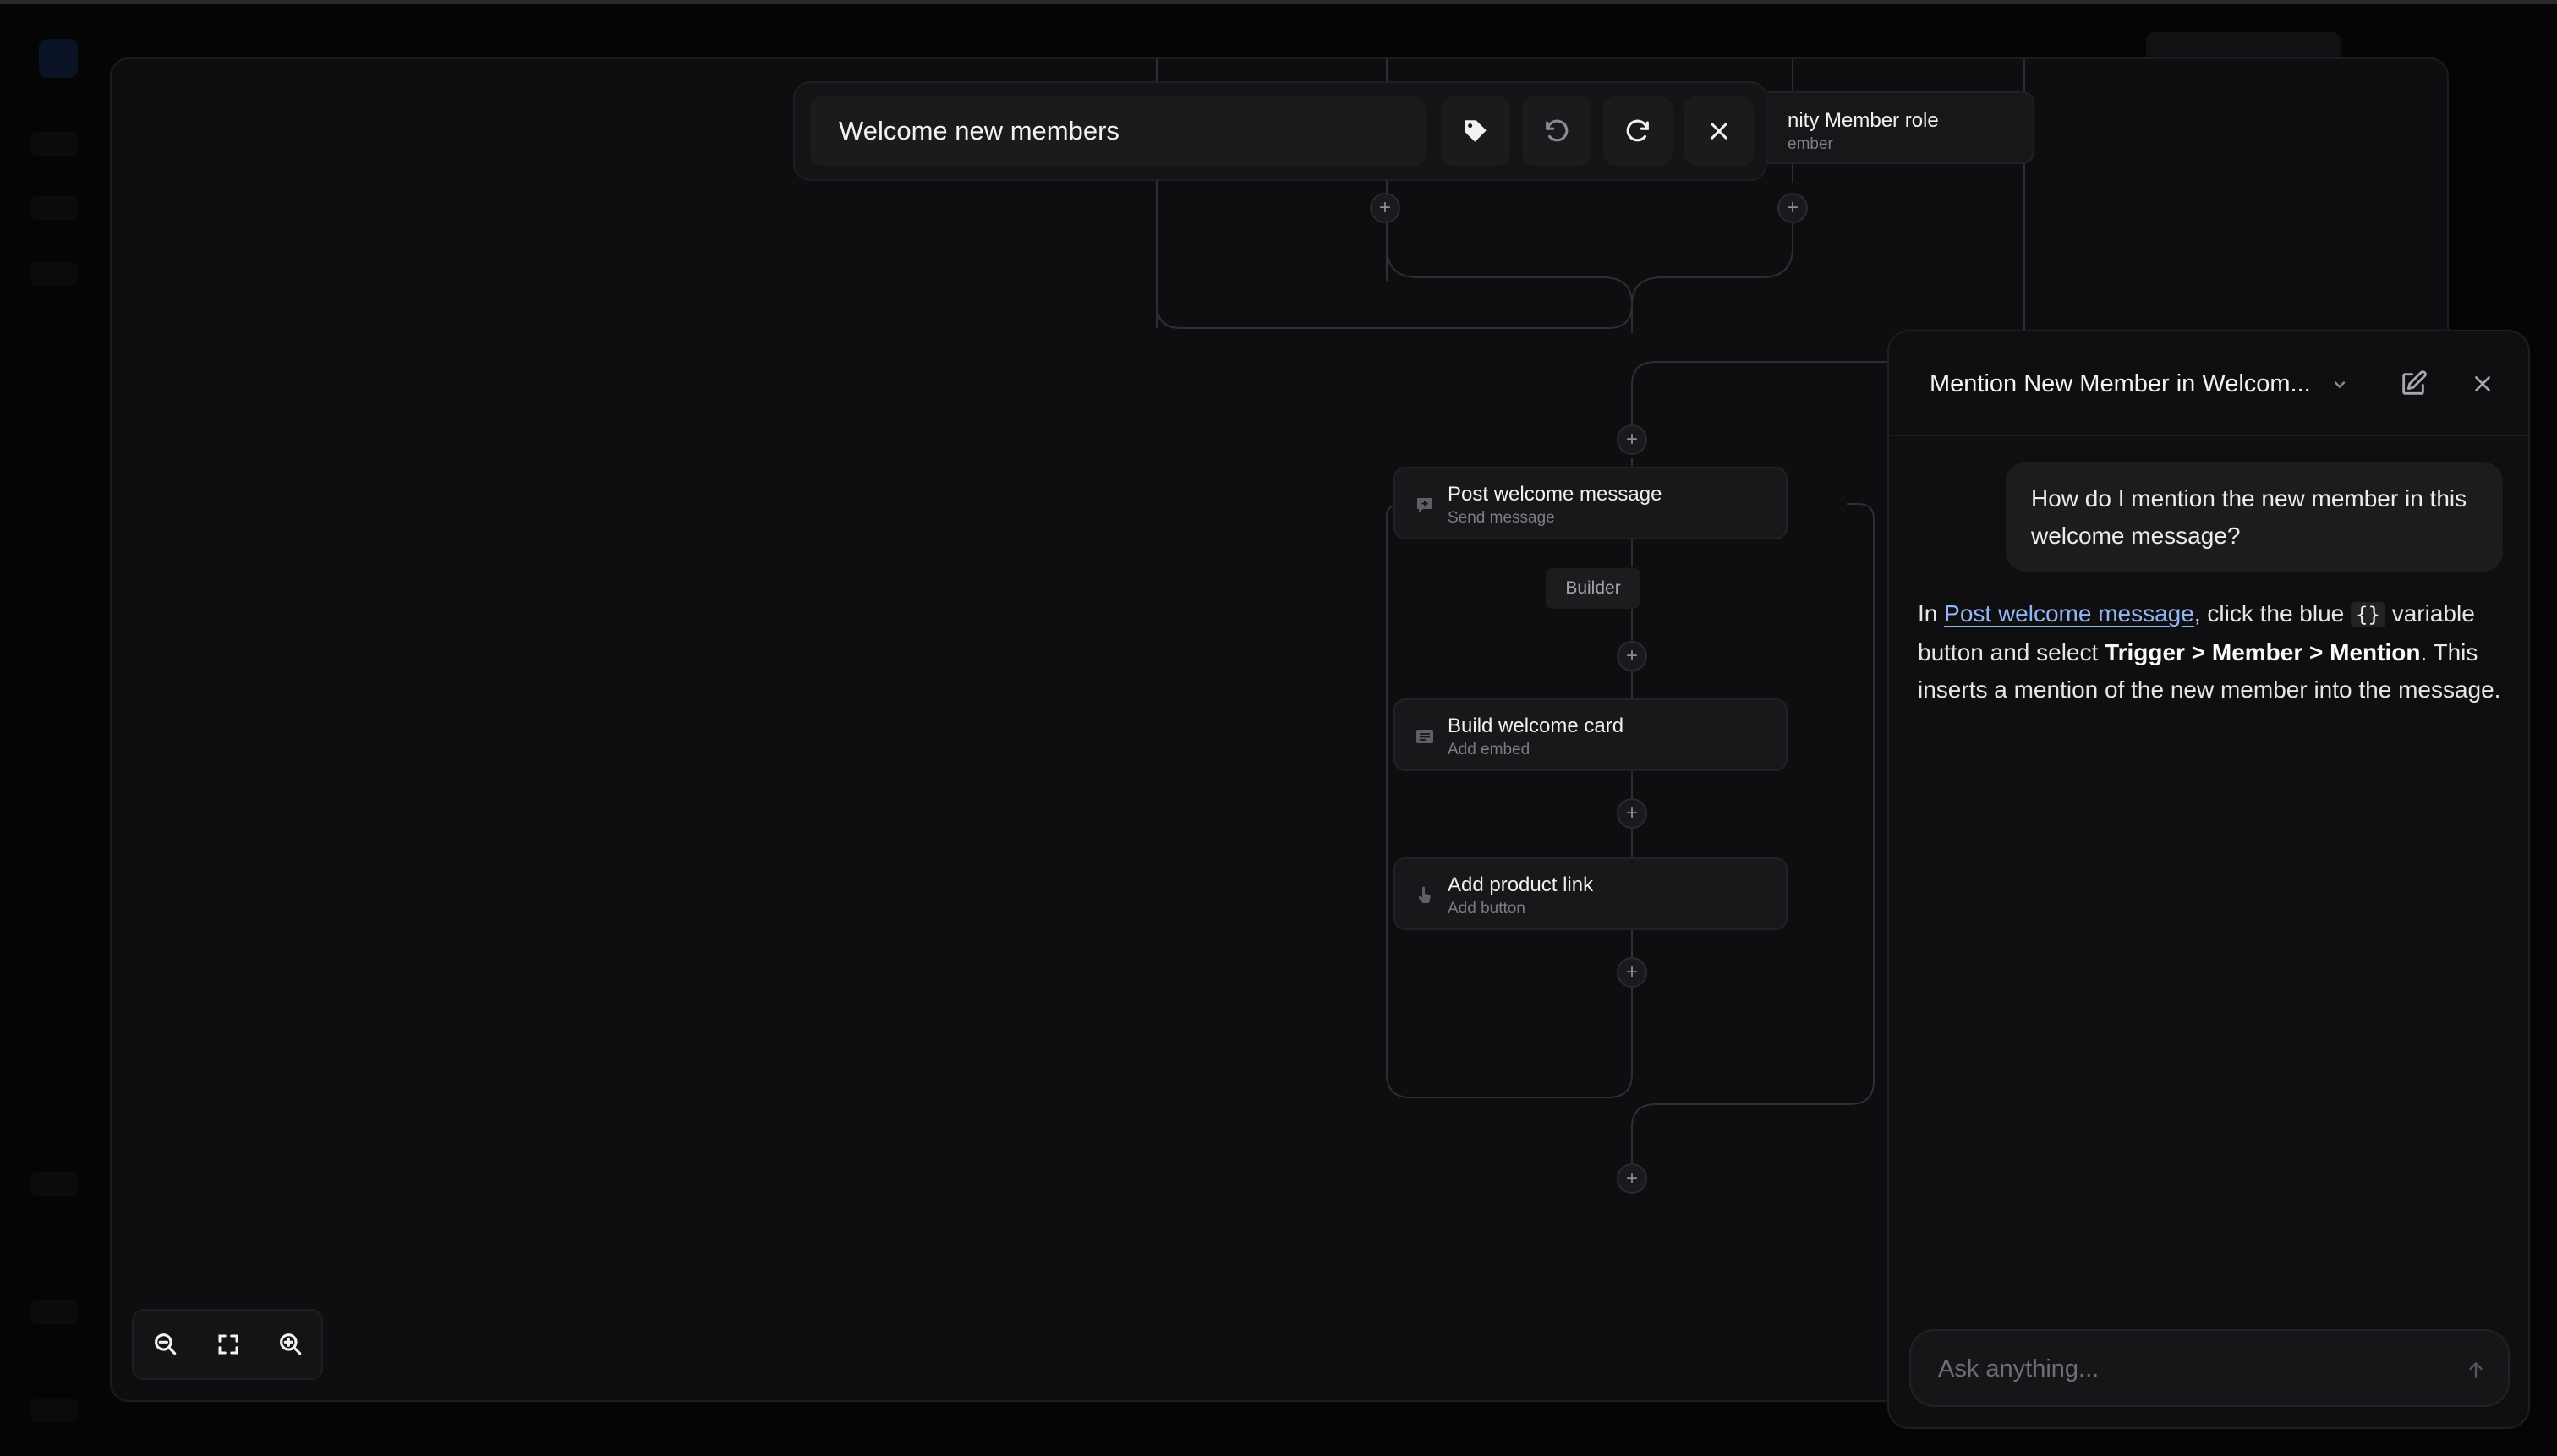 The image size is (2557, 1456). I want to click on zoom-out-button, so click(166, 1344).